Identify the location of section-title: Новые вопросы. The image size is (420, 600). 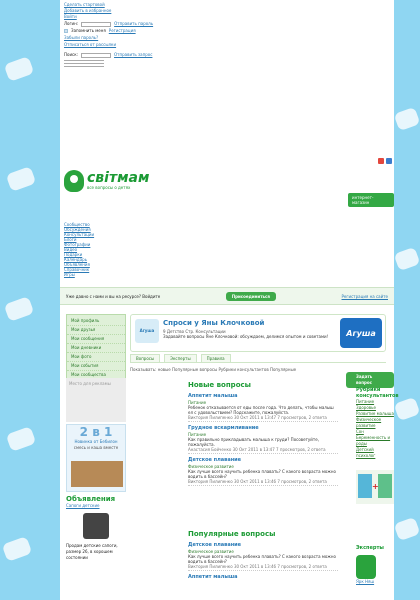
(219, 385).